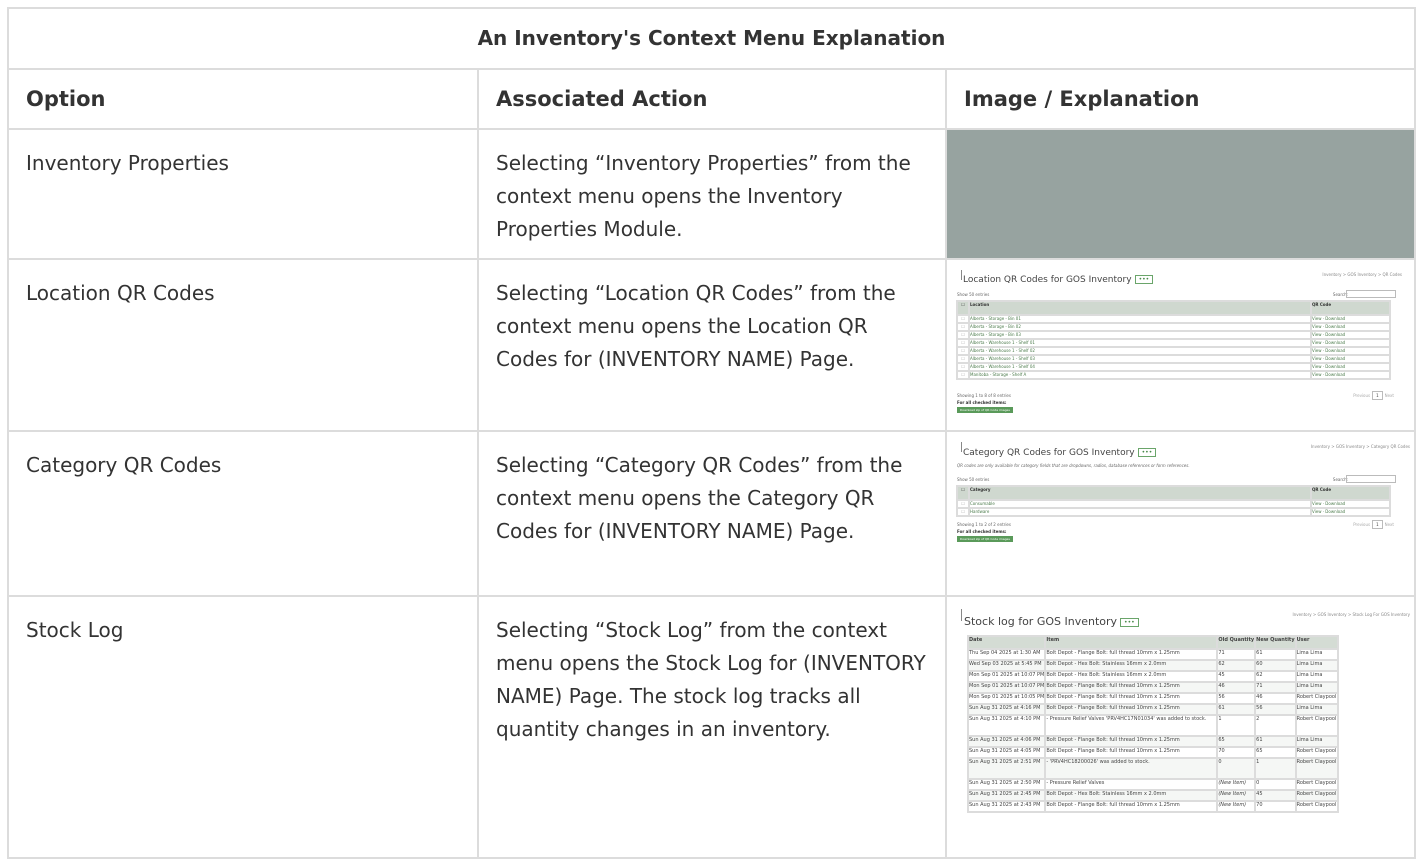 The height and width of the screenshot is (859, 1418). Describe the element at coordinates (243, 513) in the screenshot. I see `option-cell: Category QR Codes` at that location.